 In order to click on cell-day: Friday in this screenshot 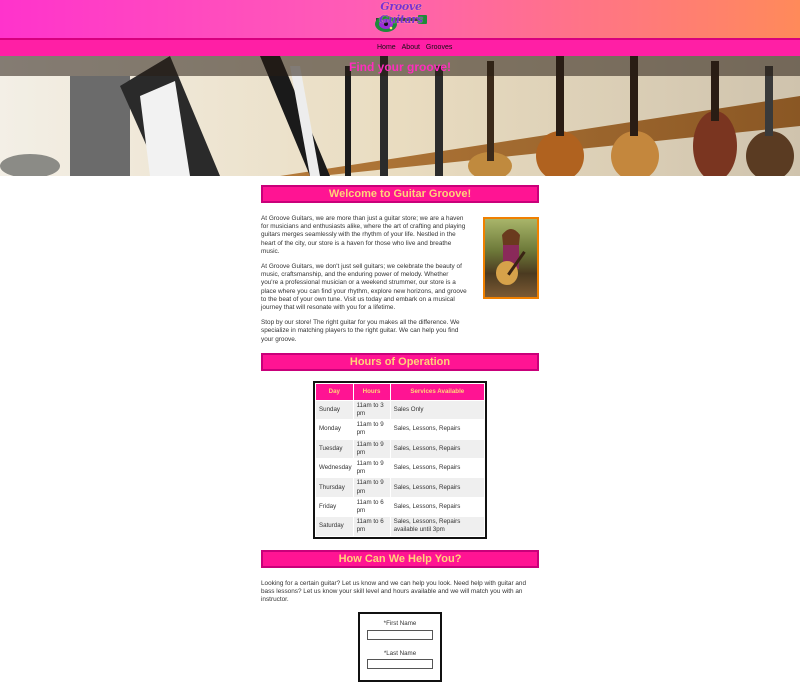, I will do `click(334, 507)`.